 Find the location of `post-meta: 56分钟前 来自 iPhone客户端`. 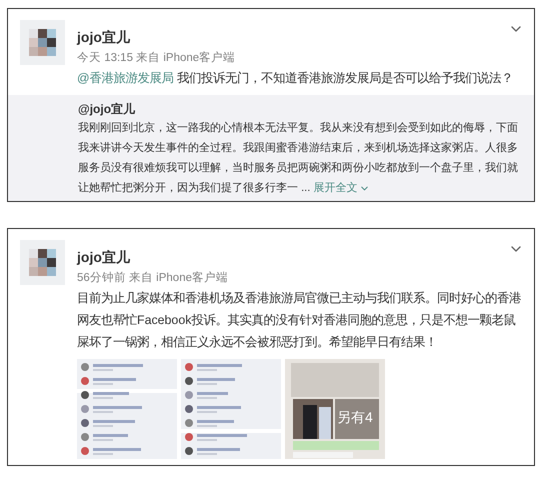

post-meta: 56分钟前 来自 iPhone客户端 is located at coordinates (152, 278).